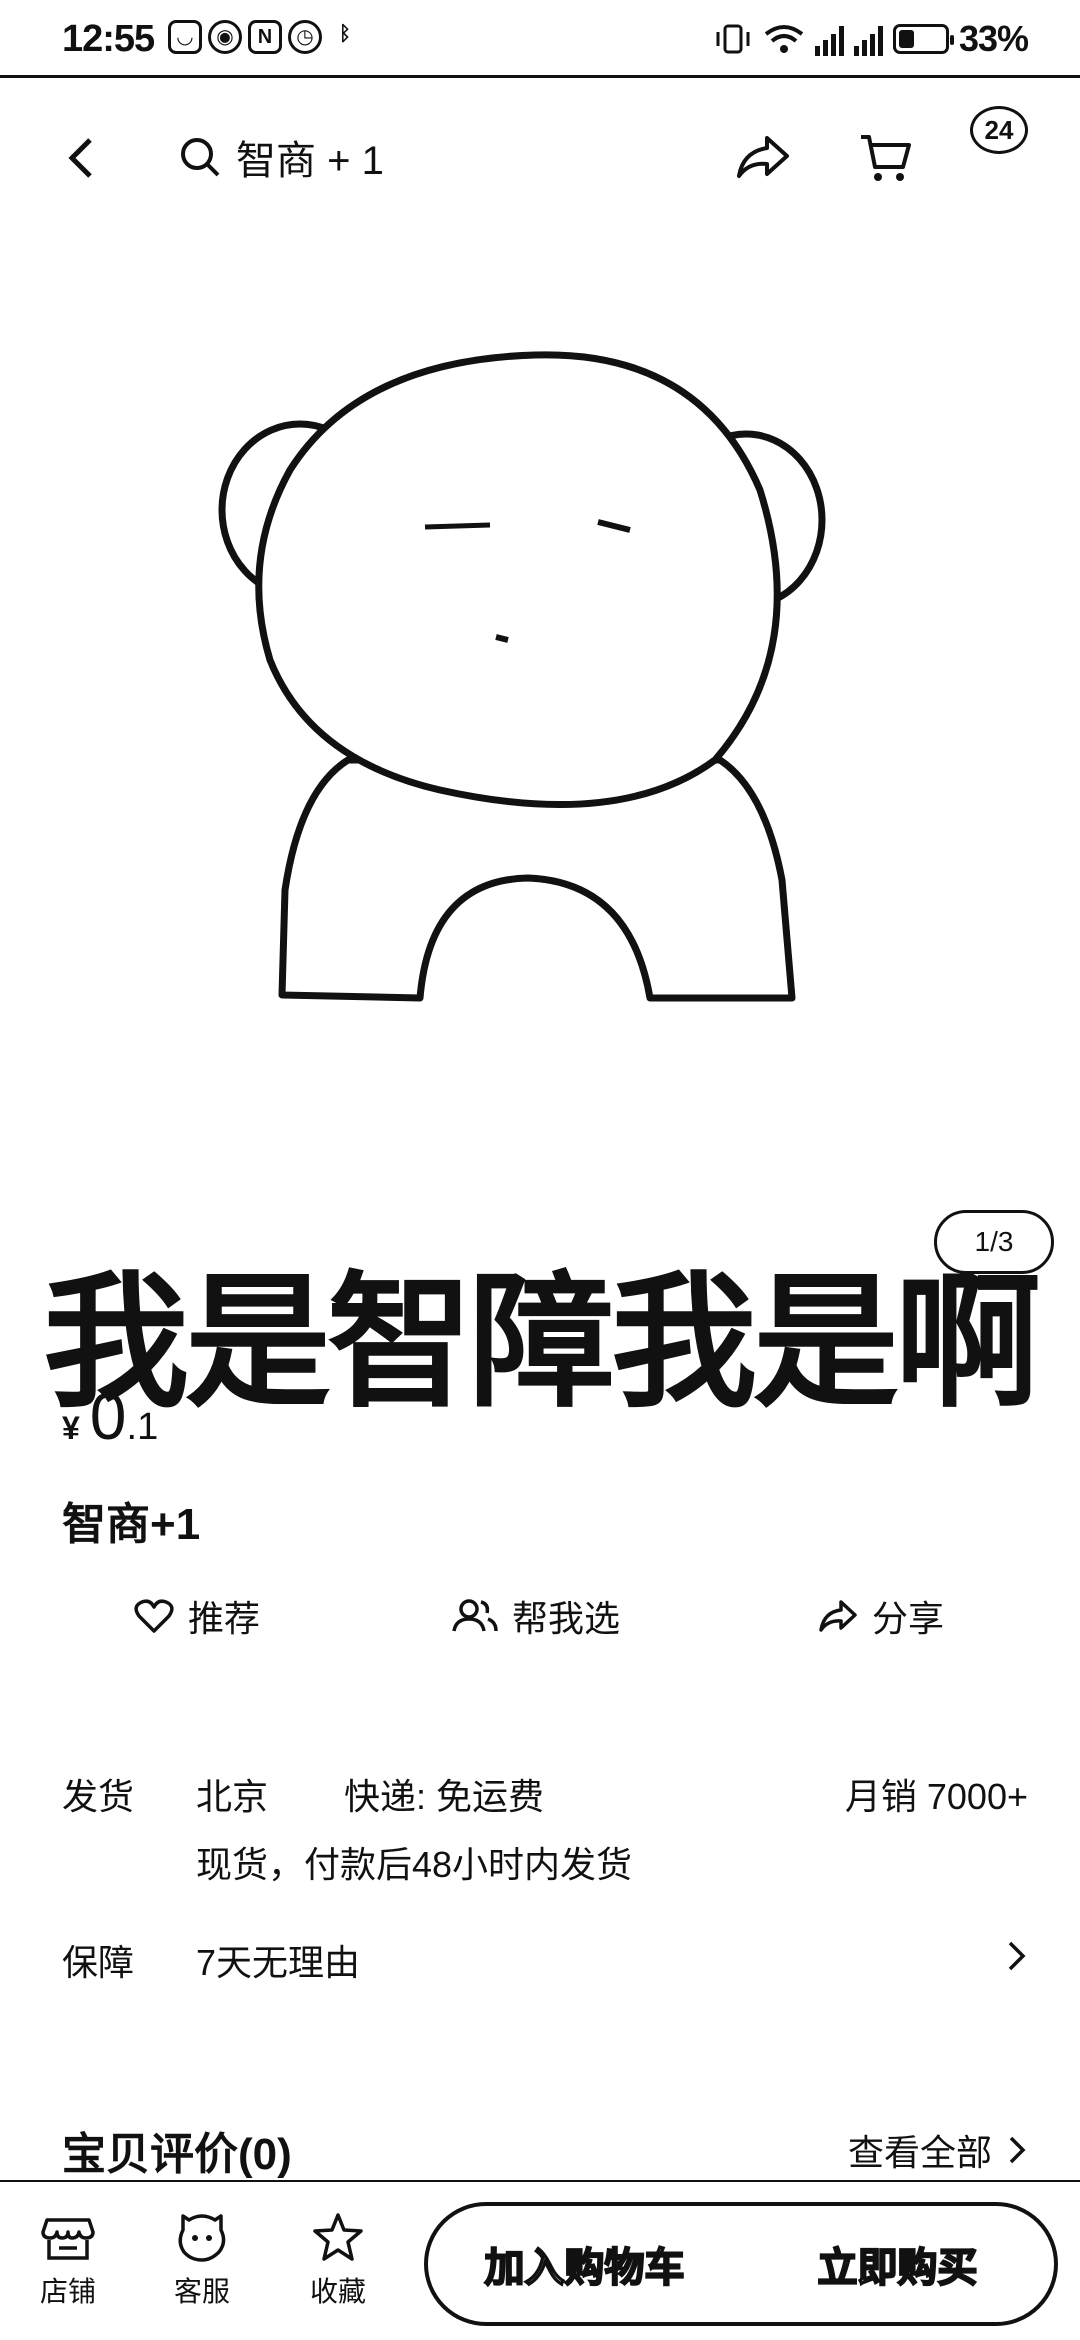 The width and height of the screenshot is (1080, 2340). What do you see at coordinates (545, 1964) in the screenshot?
I see `guarantee-info: 保障 7天无理由` at bounding box center [545, 1964].